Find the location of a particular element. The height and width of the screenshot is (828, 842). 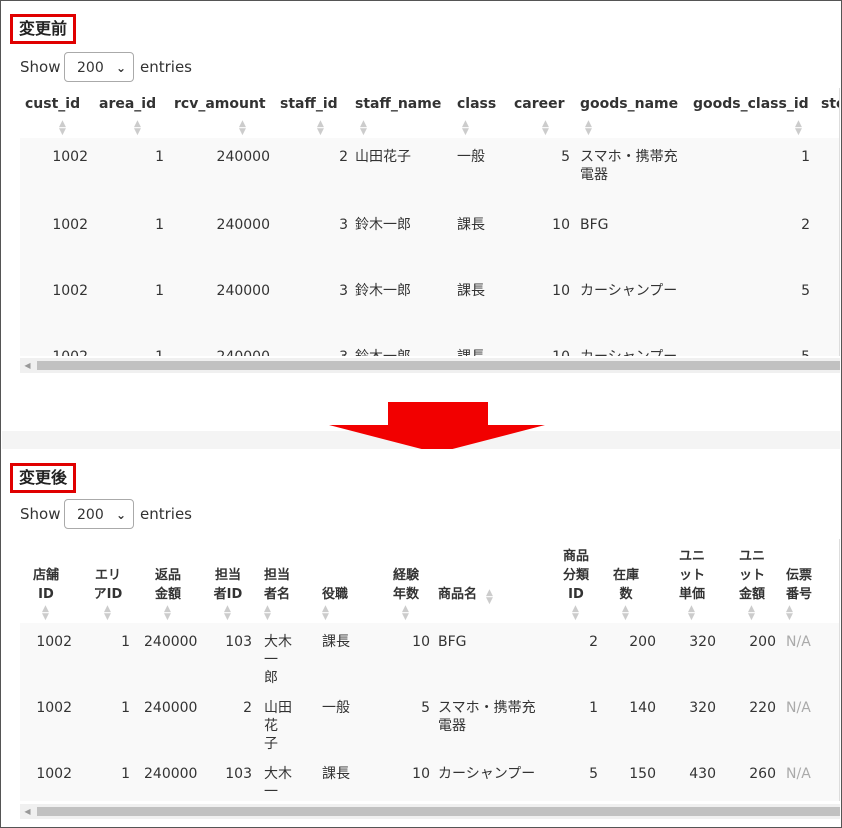

table-row: 1002 1 240000 103 大木一郎課長 10 BFG 2 200 320 200 N/A is located at coordinates (430, 656).